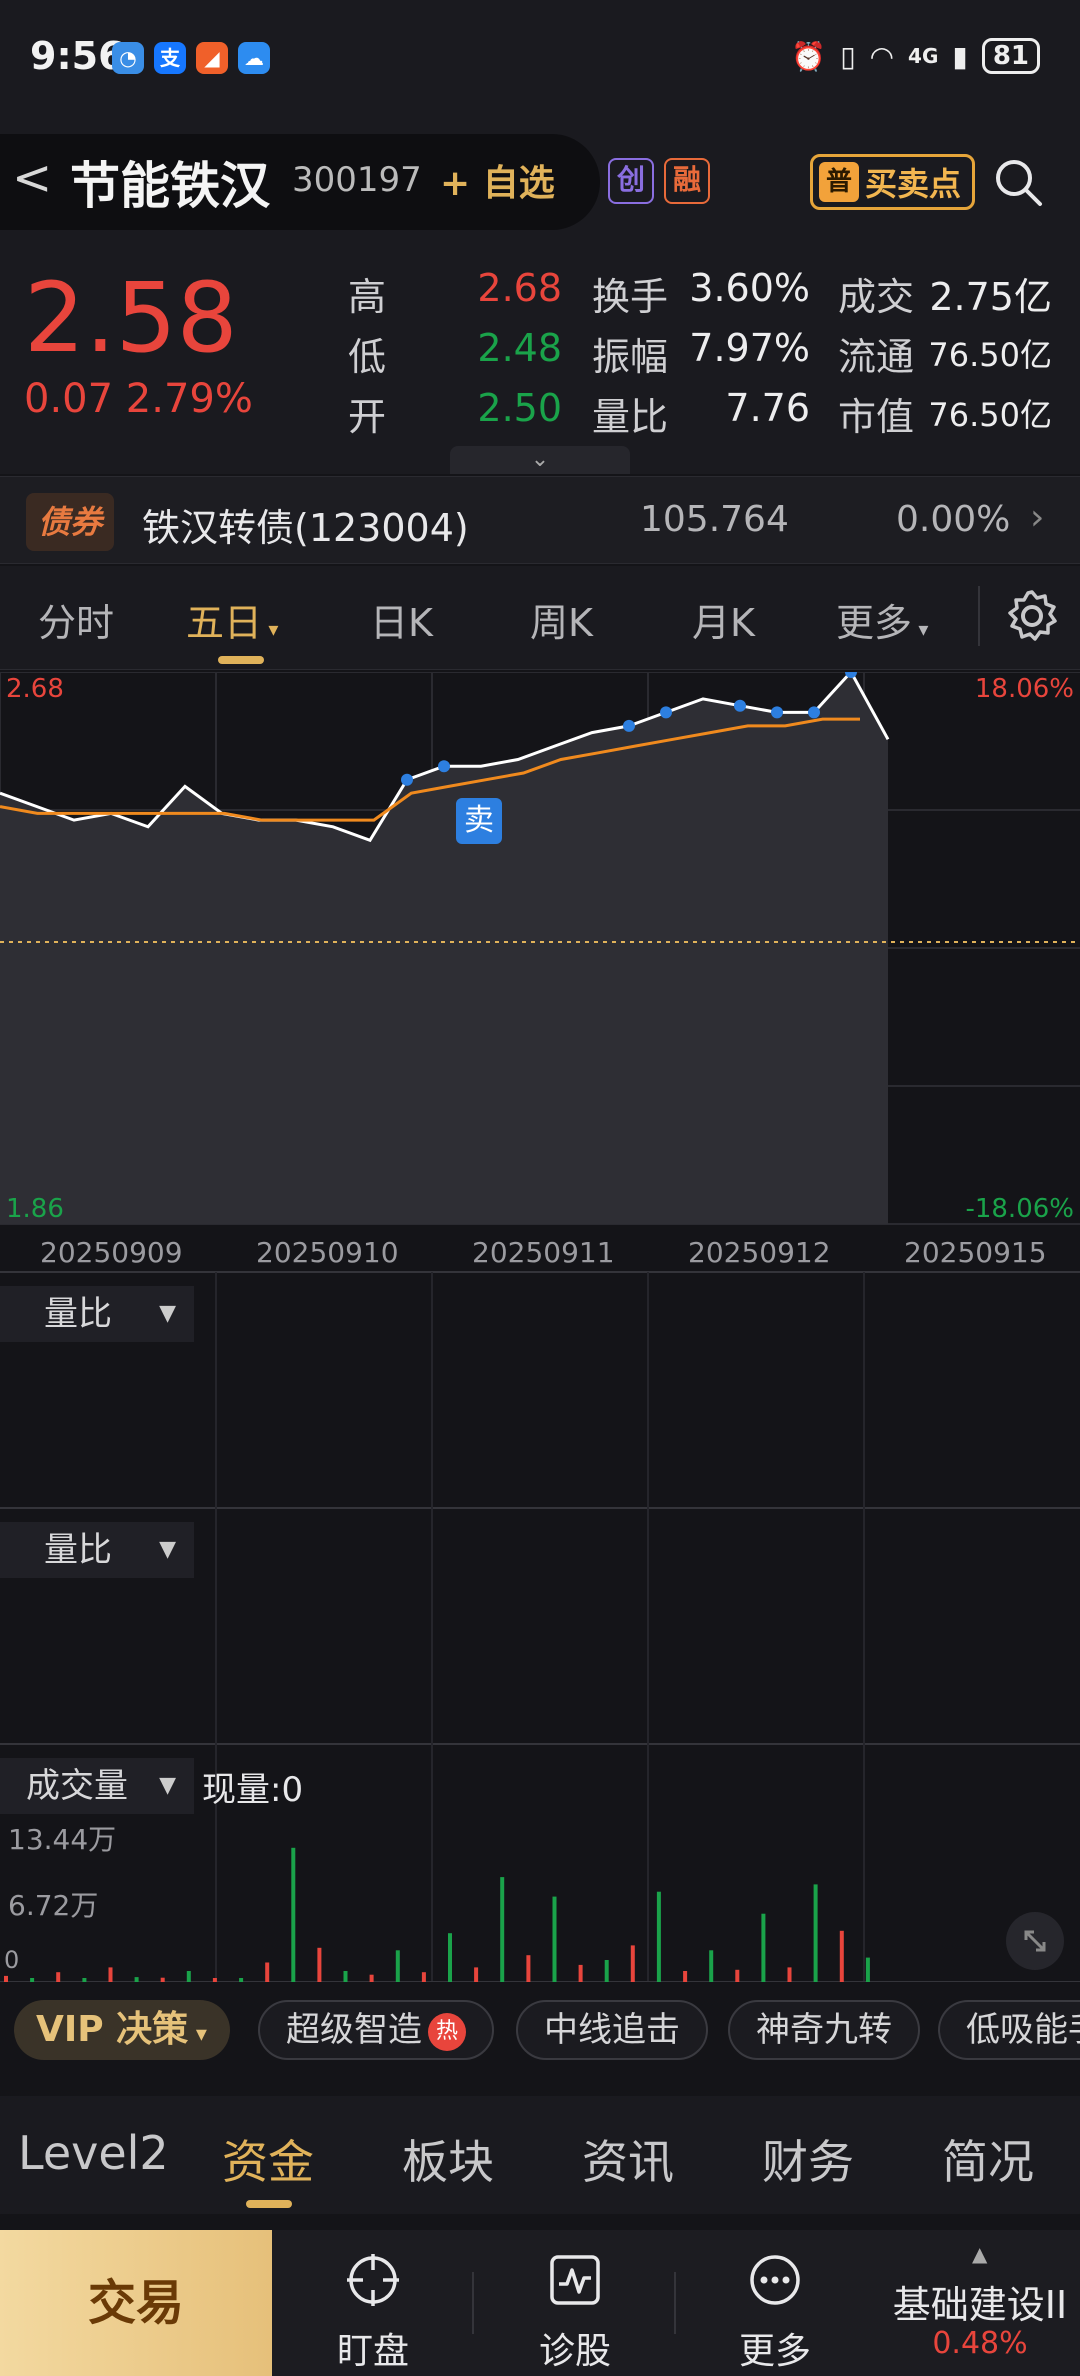  Describe the element at coordinates (212, 58) in the screenshot. I see `app-notification-icon: ◢` at that location.